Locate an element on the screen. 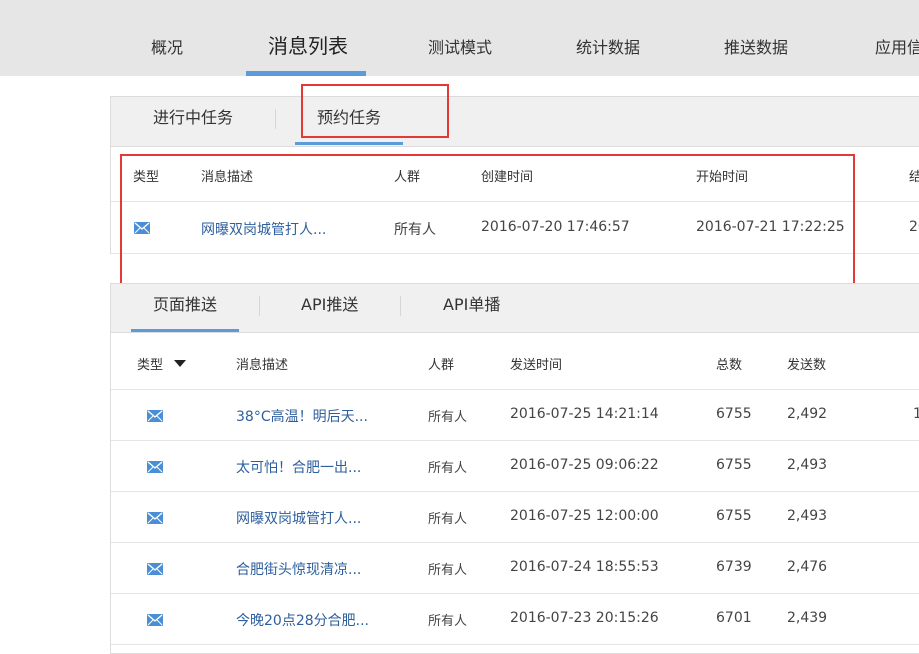 Image resolution: width=919 pixels, height=654 pixels. tab-running-tasks: 进行中任务 is located at coordinates (193, 122).